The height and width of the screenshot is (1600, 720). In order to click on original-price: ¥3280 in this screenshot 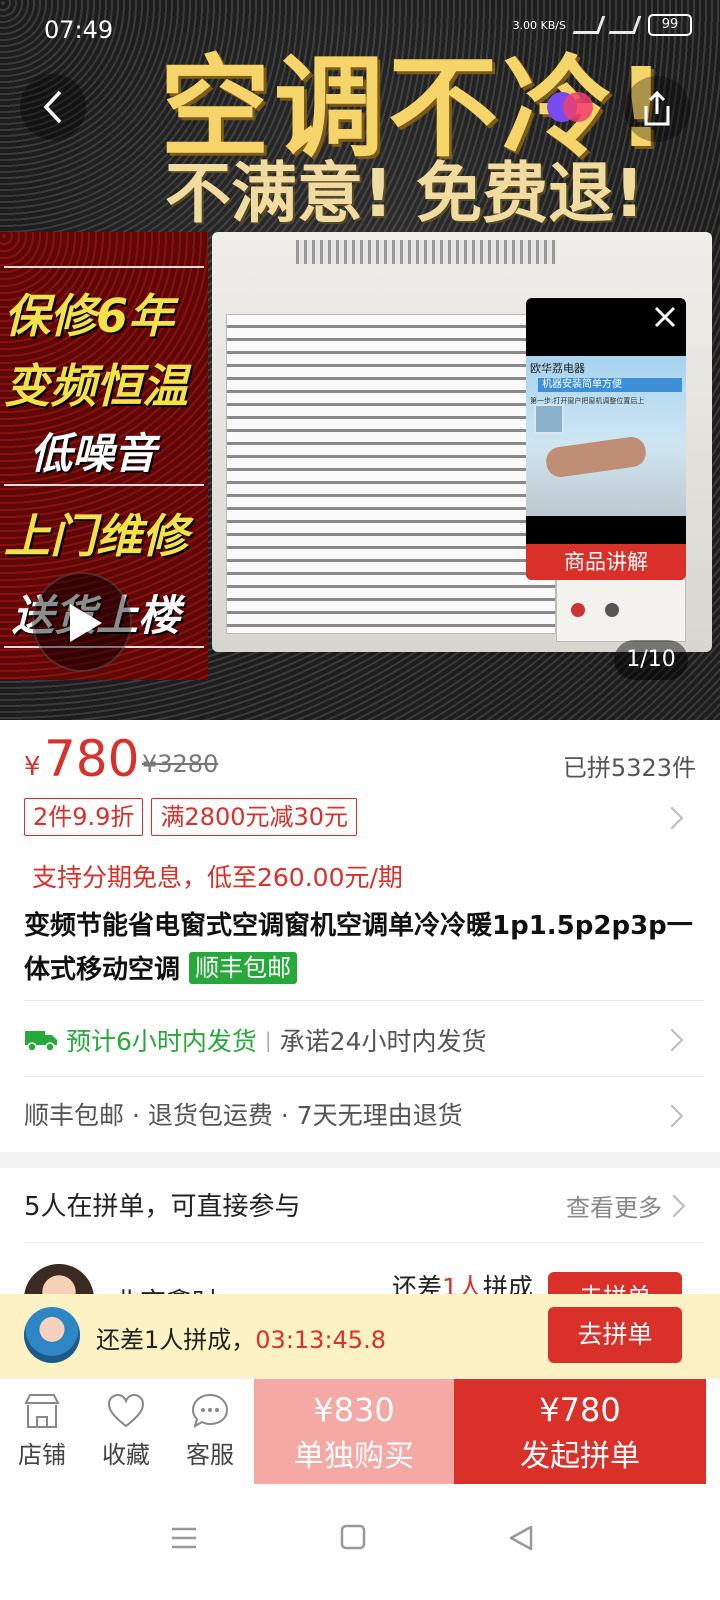, I will do `click(180, 764)`.